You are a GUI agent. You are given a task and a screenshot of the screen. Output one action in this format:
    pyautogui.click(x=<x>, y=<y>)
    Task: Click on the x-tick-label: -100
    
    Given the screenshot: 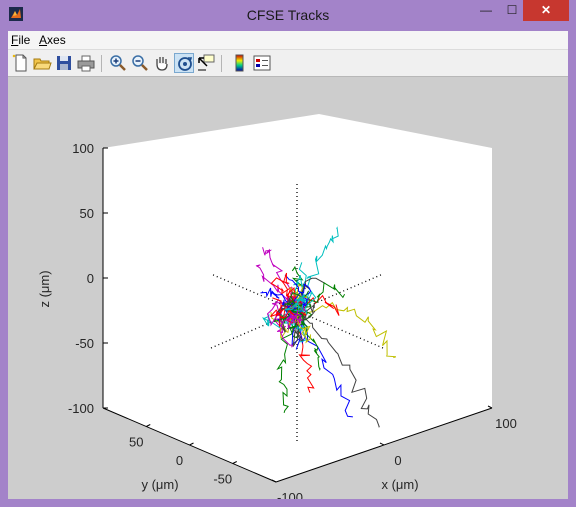 What is the action you would take?
    pyautogui.click(x=290, y=494)
    